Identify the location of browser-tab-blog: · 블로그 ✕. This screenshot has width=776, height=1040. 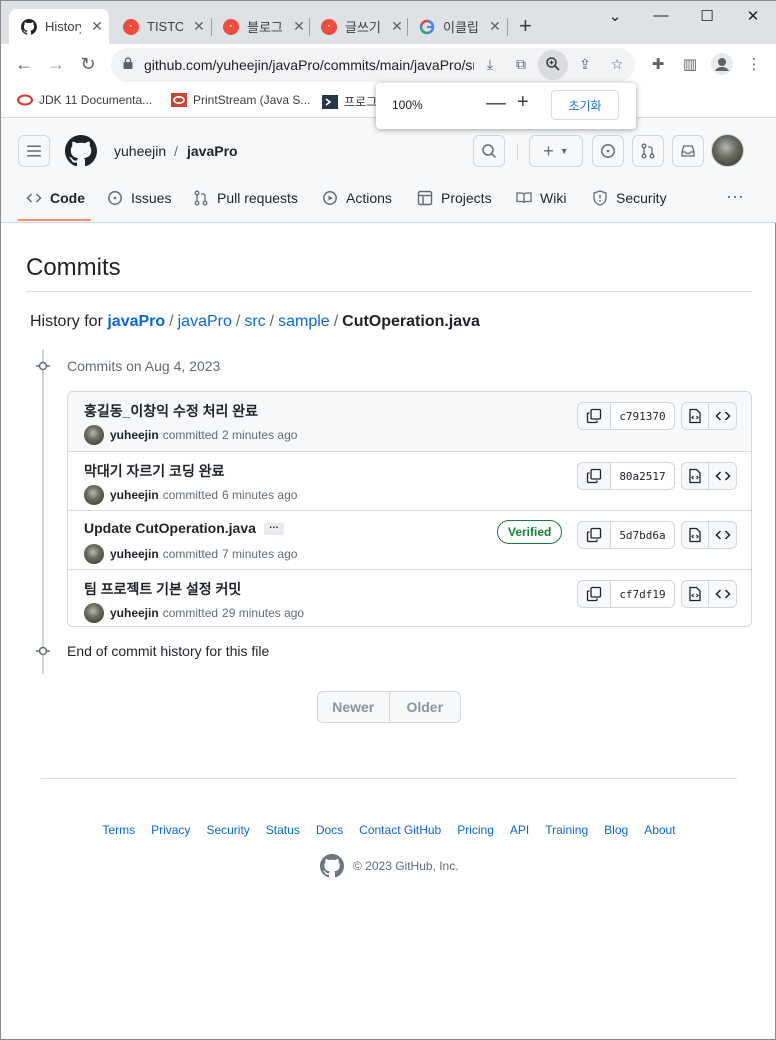
(260, 26).